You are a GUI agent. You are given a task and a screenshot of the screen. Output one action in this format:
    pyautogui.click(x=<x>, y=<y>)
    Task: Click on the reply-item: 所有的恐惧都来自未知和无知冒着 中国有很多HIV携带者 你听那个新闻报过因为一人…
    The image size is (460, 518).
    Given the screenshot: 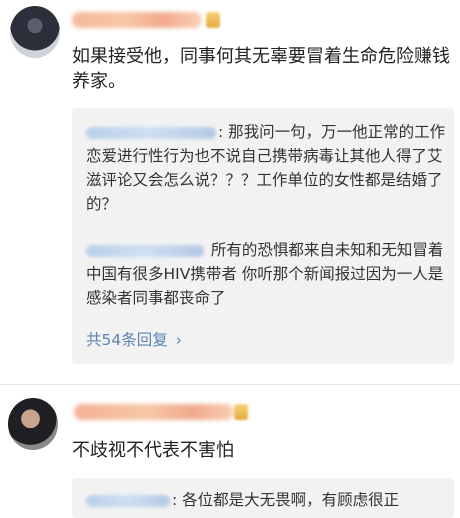 What is the action you would take?
    pyautogui.click(x=266, y=274)
    